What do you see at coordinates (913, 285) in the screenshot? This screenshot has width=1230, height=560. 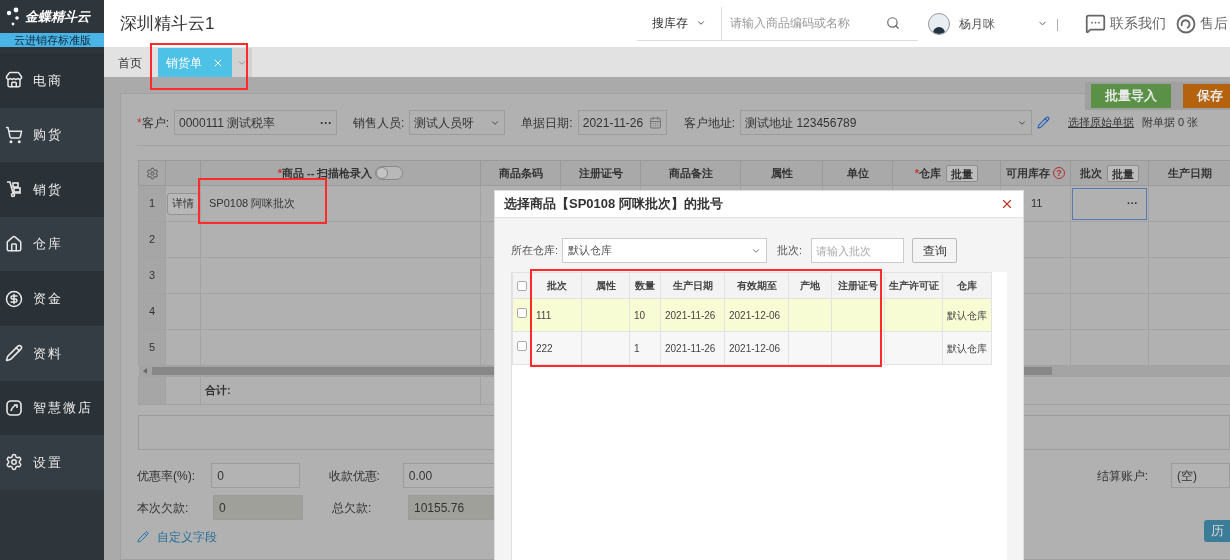 I see `column-header: 生产许可证` at bounding box center [913, 285].